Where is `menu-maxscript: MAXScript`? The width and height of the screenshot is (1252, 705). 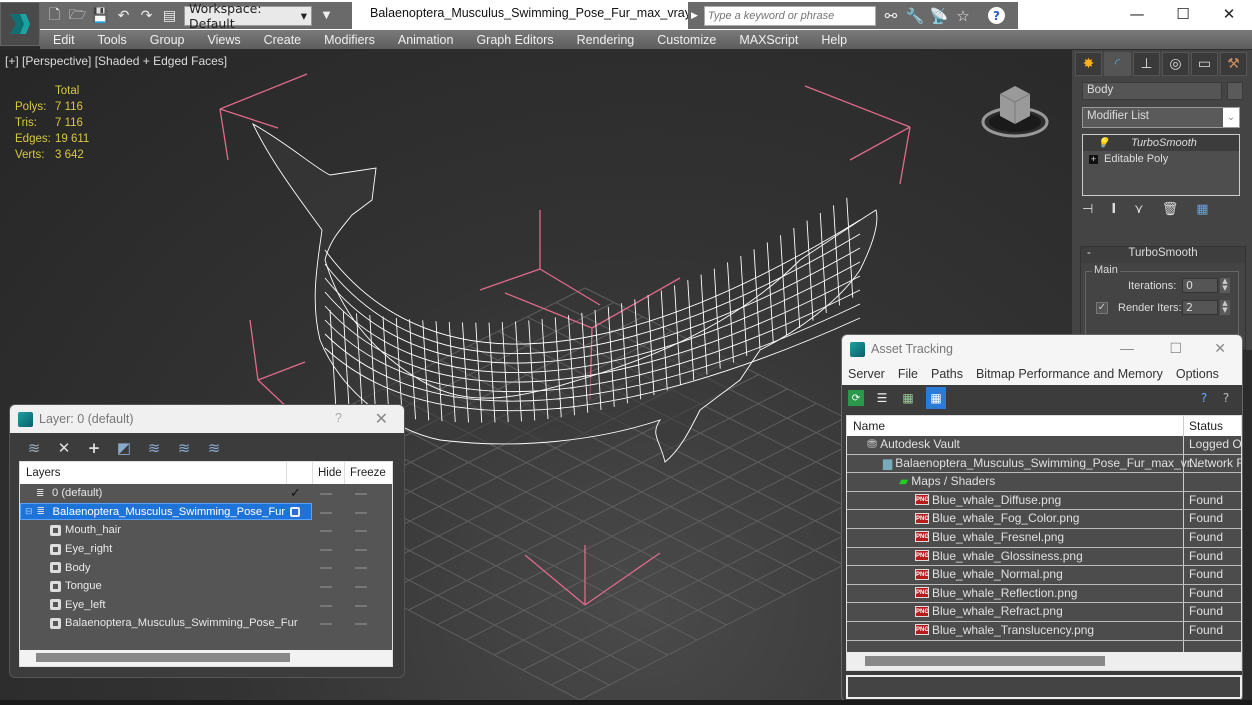
menu-maxscript: MAXScript is located at coordinates (768, 40).